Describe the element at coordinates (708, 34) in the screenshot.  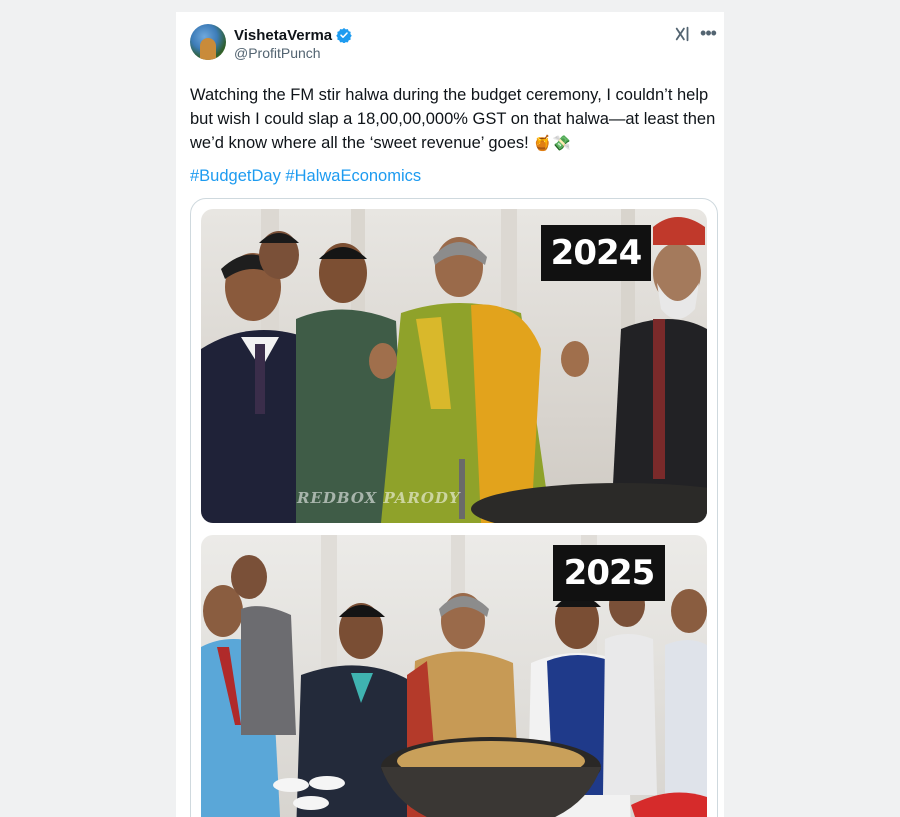
I see `more-options-icon: •••` at that location.